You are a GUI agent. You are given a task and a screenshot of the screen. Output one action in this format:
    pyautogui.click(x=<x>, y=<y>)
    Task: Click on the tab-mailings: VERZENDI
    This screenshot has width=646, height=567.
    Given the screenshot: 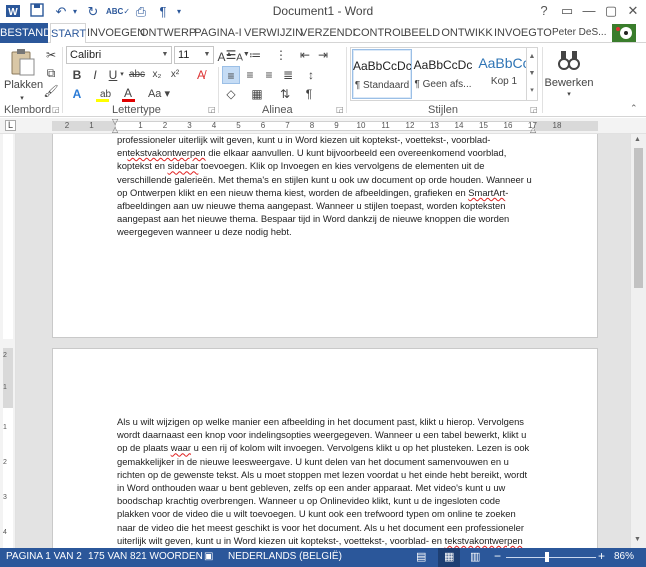 What is the action you would take?
    pyautogui.click(x=328, y=33)
    